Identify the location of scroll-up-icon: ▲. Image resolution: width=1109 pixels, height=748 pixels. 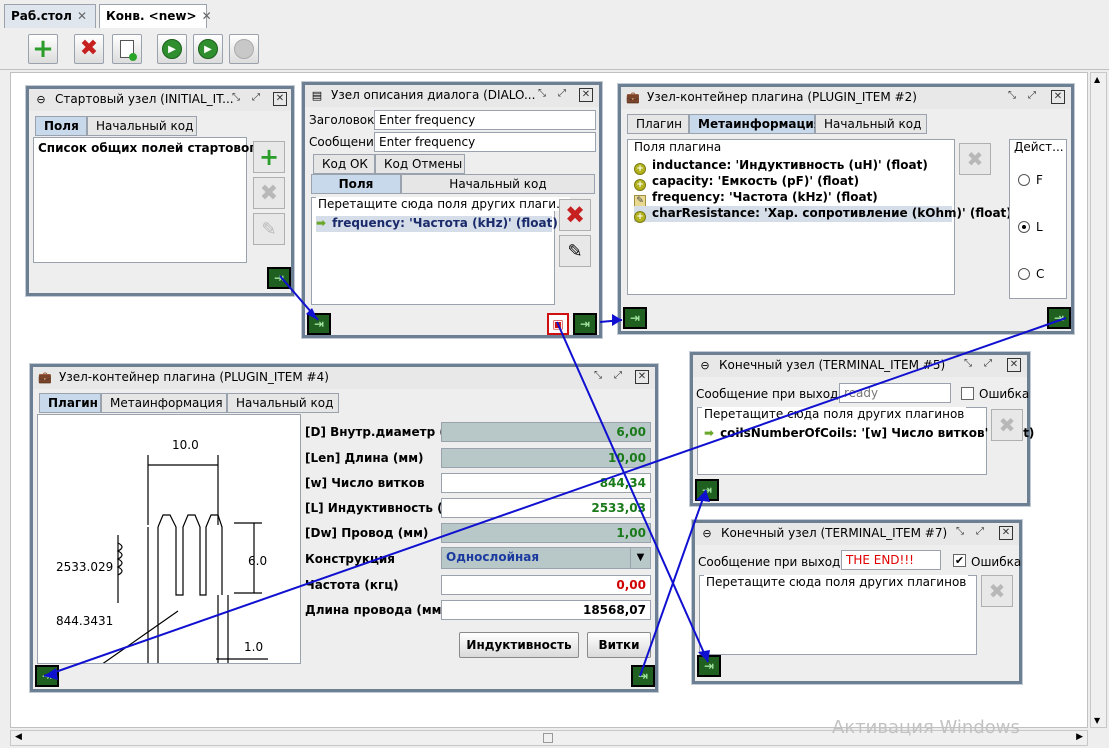
(1097, 79).